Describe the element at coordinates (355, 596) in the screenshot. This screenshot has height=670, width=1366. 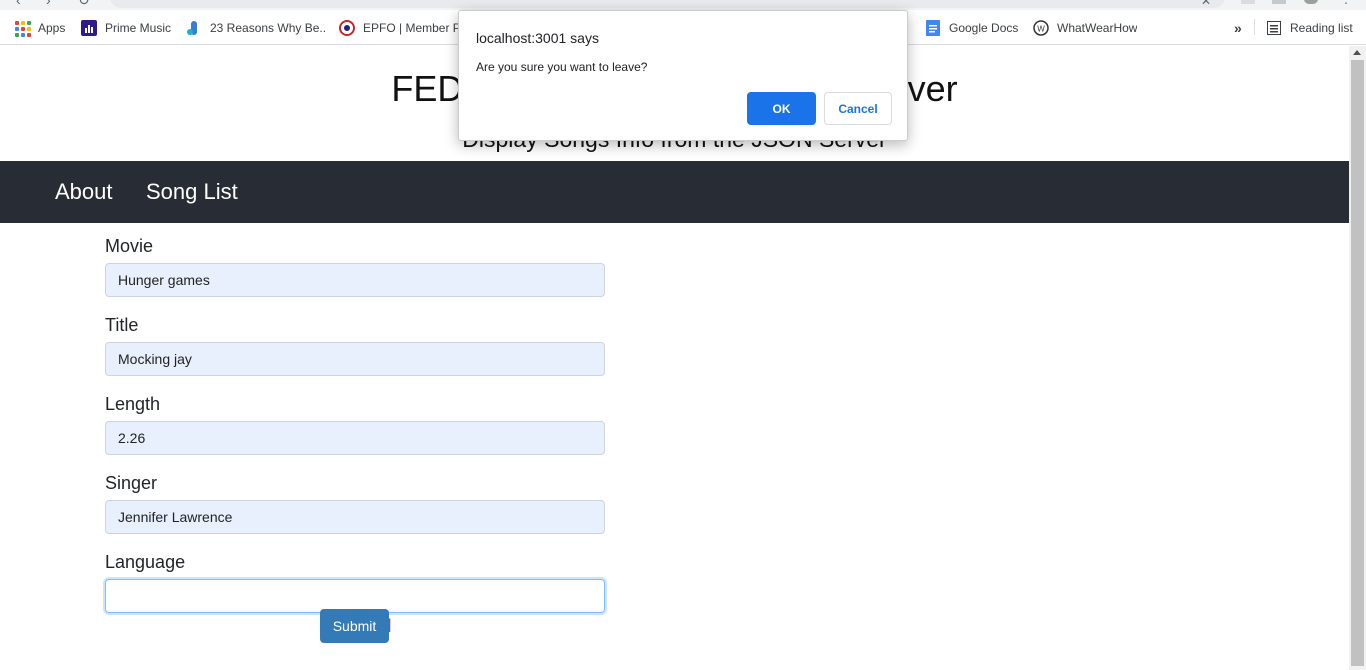
I see `language-input` at that location.